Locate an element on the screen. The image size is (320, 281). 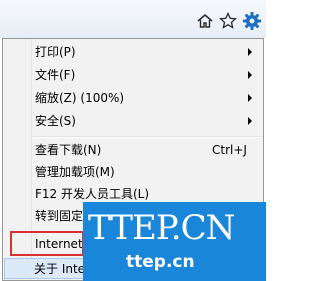
menu-item-label: 文件(F) is located at coordinates (55, 75).